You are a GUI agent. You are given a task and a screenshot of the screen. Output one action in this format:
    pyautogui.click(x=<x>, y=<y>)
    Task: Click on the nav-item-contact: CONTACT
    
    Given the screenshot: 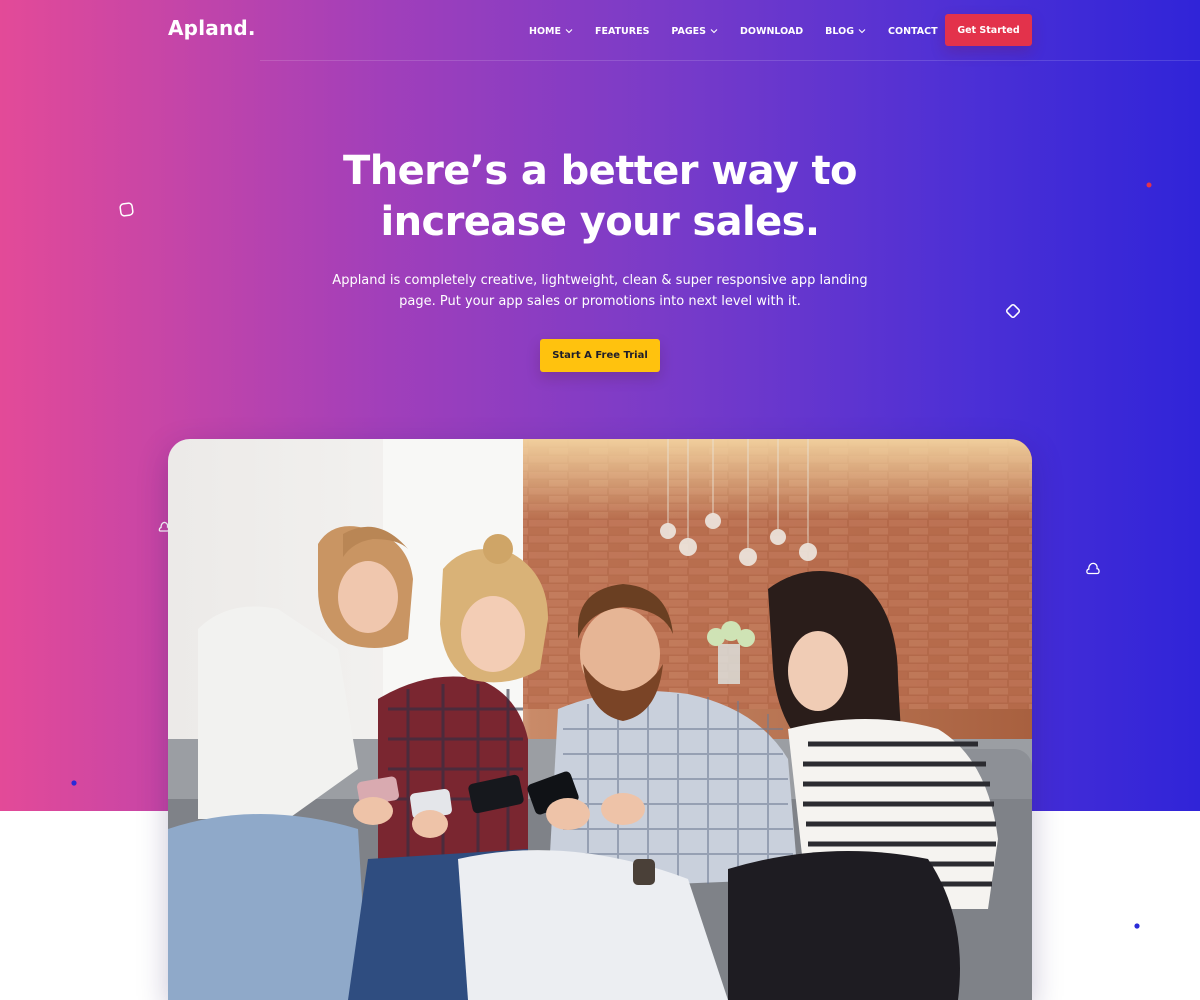 What is the action you would take?
    pyautogui.click(x=913, y=31)
    